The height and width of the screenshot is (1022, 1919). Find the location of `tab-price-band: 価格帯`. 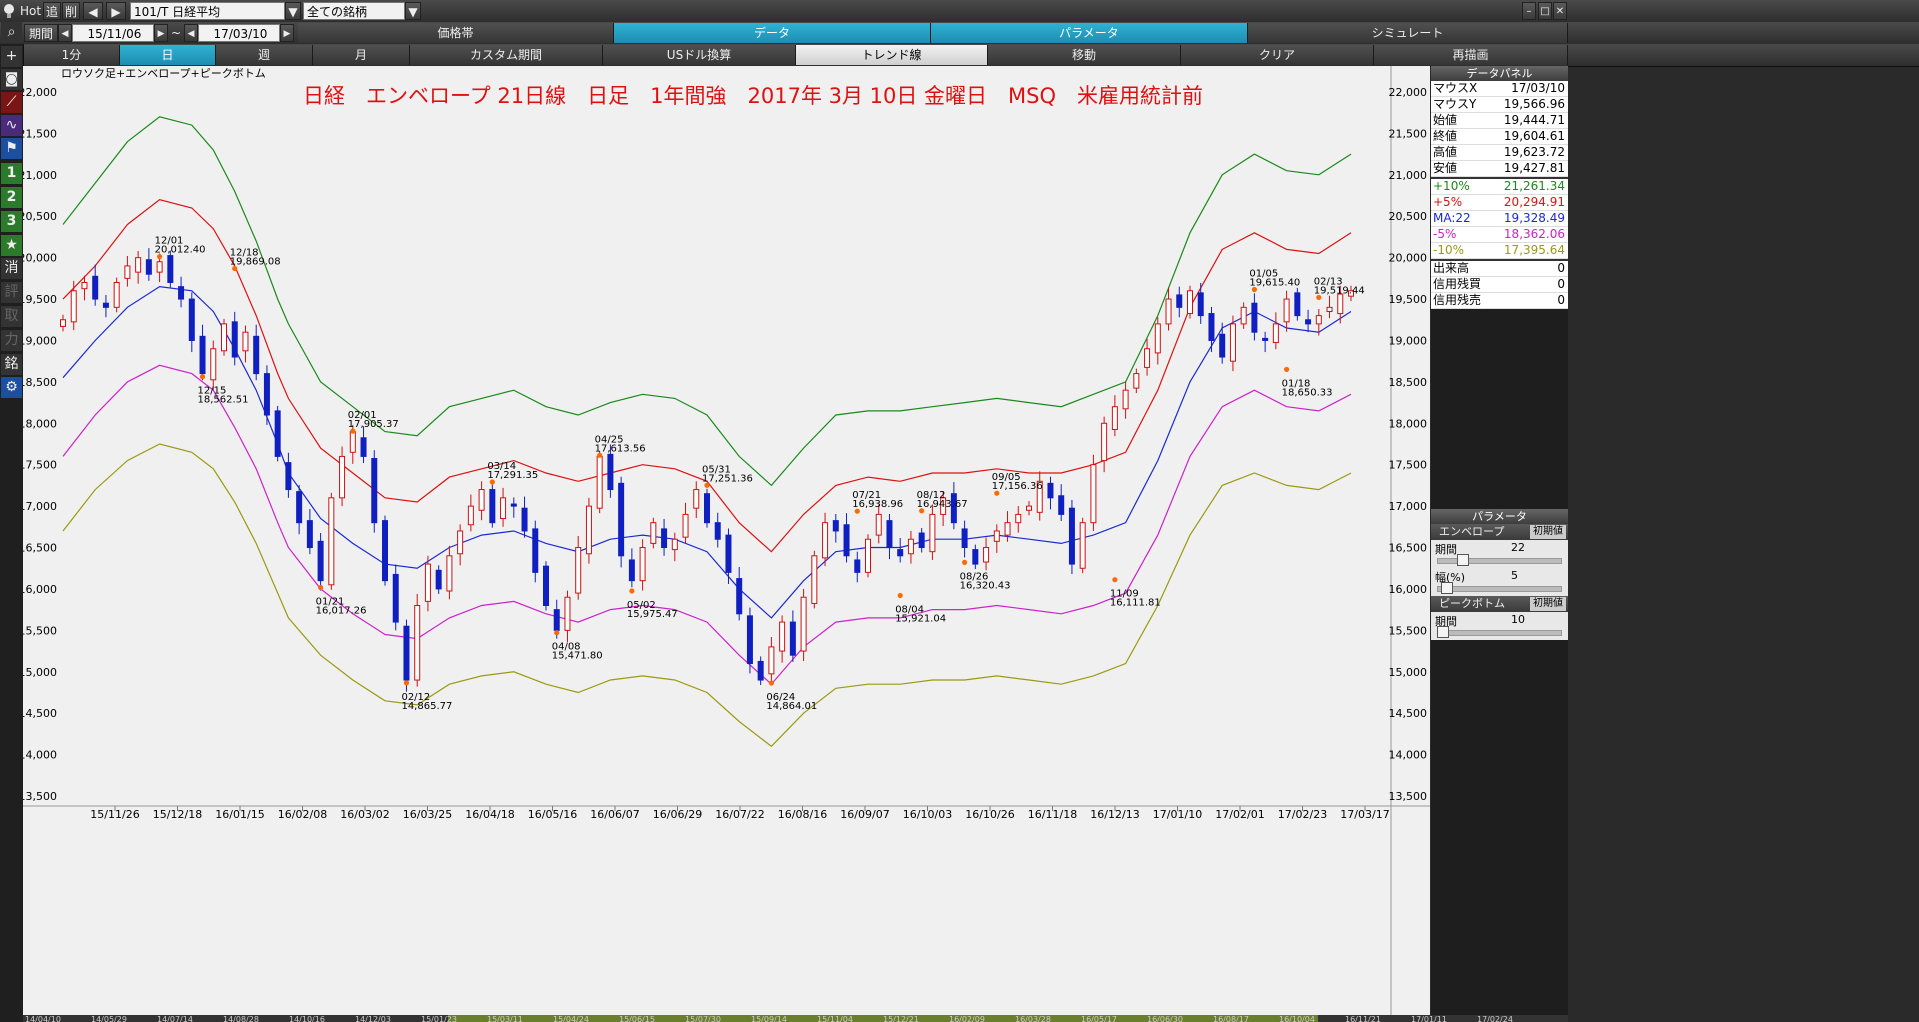

tab-price-band: 価格帯 is located at coordinates (456, 33).